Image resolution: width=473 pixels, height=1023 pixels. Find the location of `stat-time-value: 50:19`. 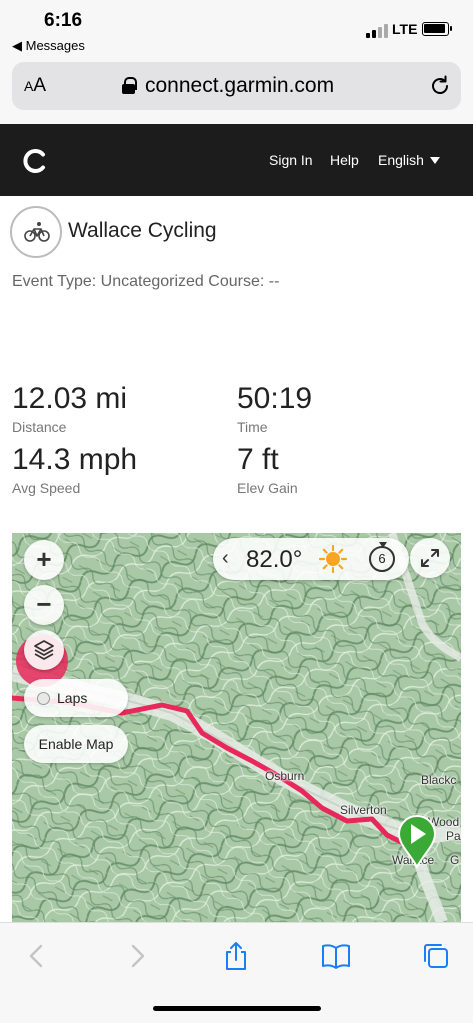

stat-time-value: 50:19 is located at coordinates (275, 398).